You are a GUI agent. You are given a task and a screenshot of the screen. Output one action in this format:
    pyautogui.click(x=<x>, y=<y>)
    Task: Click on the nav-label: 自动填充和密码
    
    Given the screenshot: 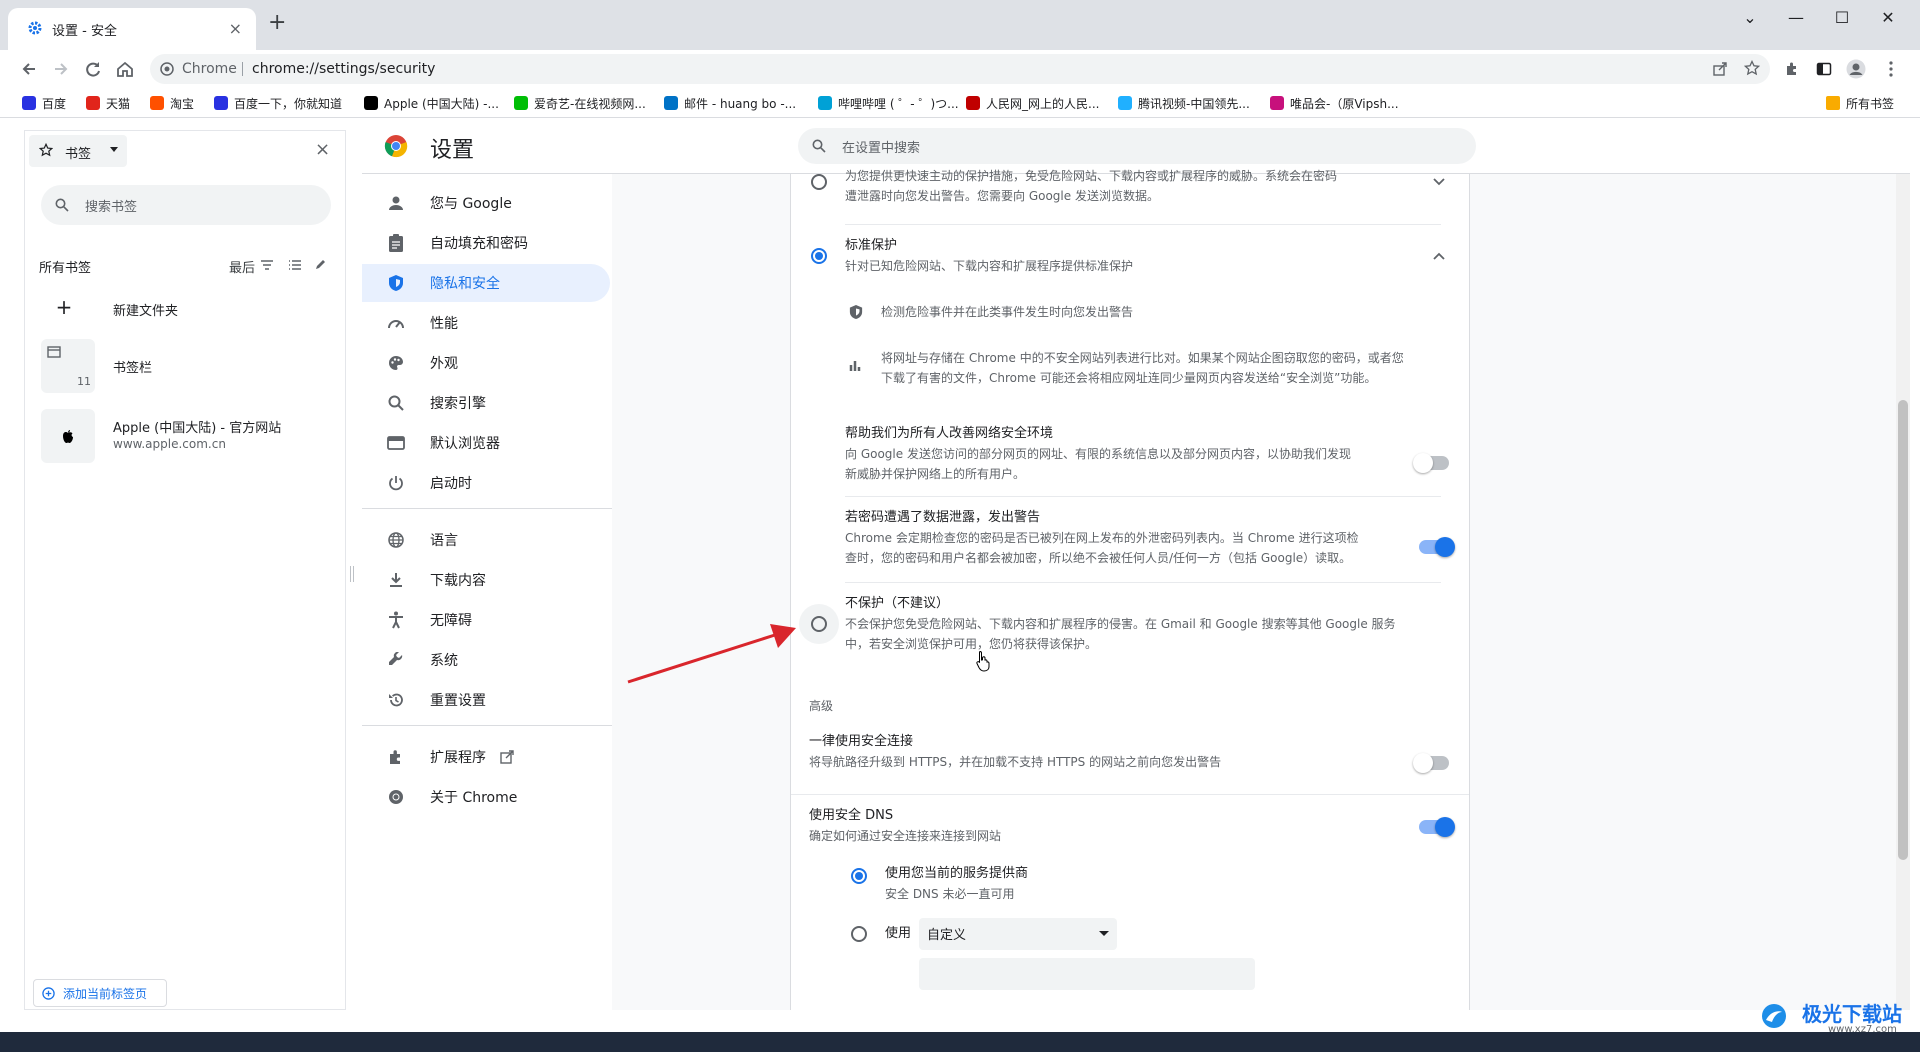 What is the action you would take?
    pyautogui.click(x=479, y=244)
    